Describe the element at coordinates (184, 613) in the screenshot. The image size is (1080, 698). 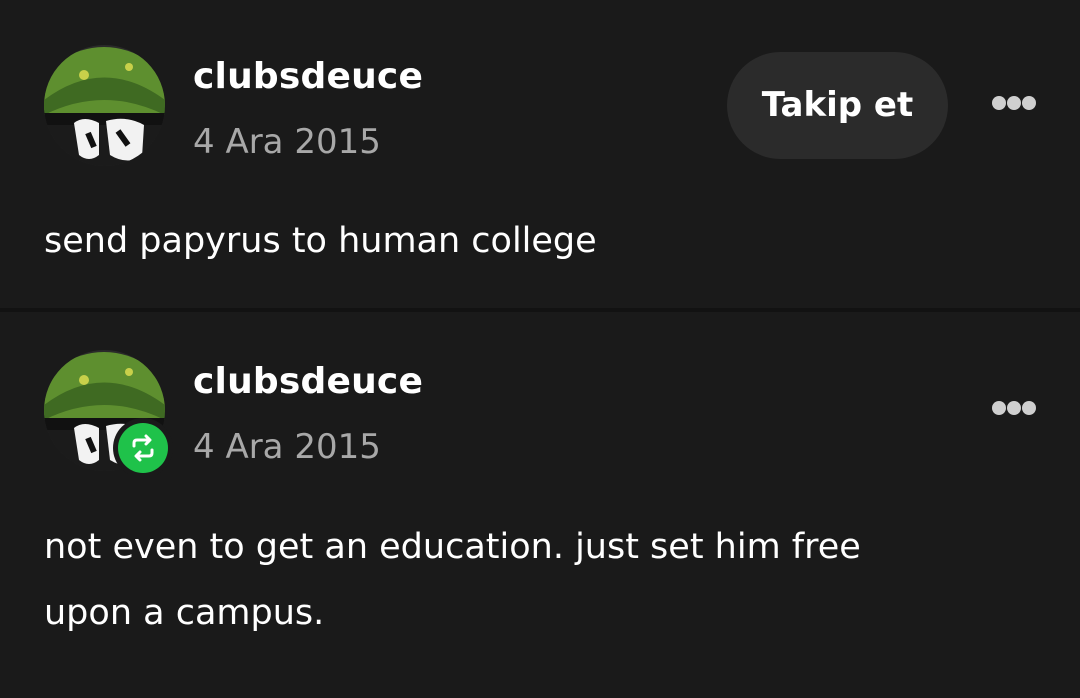
I see `post-body-line: upon a campus.` at that location.